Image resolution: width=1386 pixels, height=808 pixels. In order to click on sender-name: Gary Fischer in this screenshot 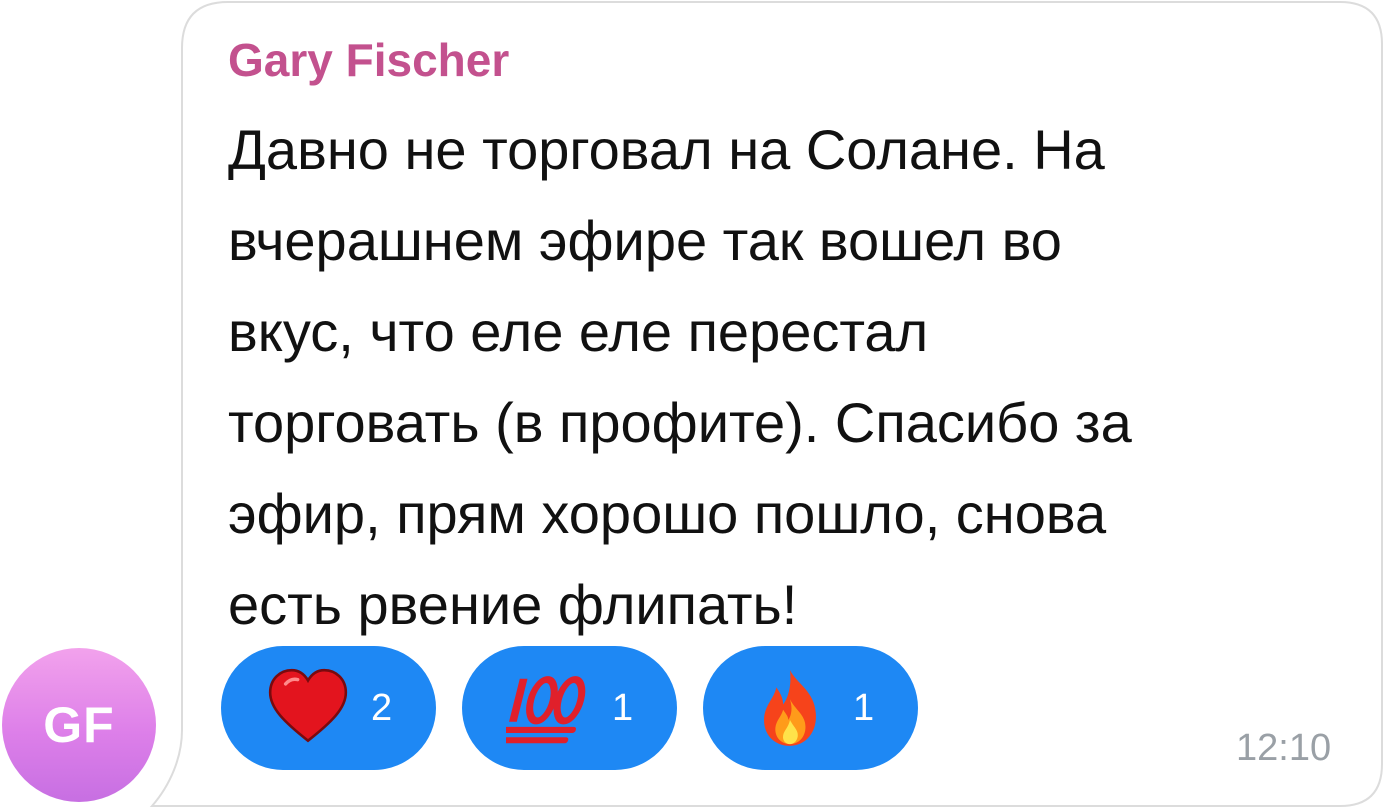, I will do `click(368, 60)`.